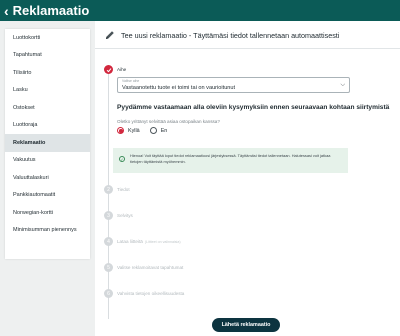 The width and height of the screenshot is (400, 336). What do you see at coordinates (342, 85) in the screenshot?
I see `chevron-down-icon: ⌵` at bounding box center [342, 85].